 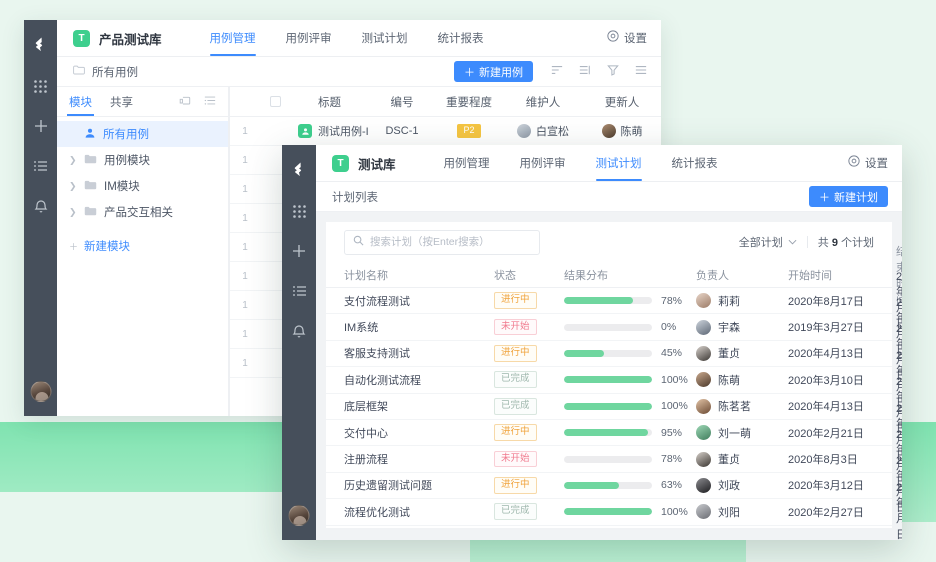 What do you see at coordinates (419, 459) in the screenshot?
I see `plan-name: 注册流程` at bounding box center [419, 459].